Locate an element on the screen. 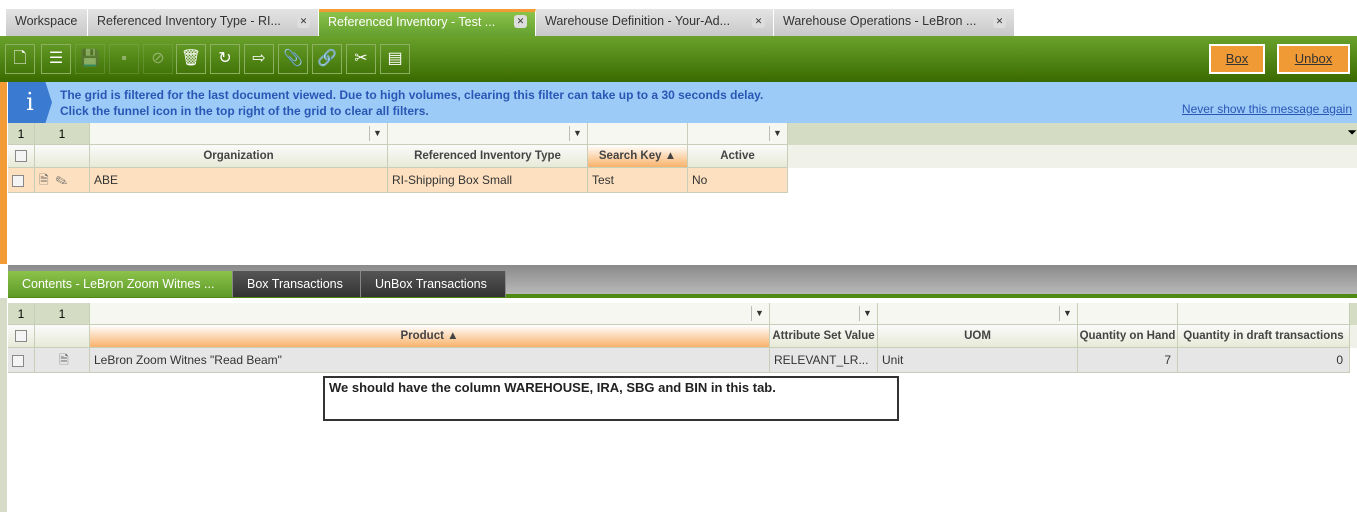  type-filter: ▼ is located at coordinates (488, 134).